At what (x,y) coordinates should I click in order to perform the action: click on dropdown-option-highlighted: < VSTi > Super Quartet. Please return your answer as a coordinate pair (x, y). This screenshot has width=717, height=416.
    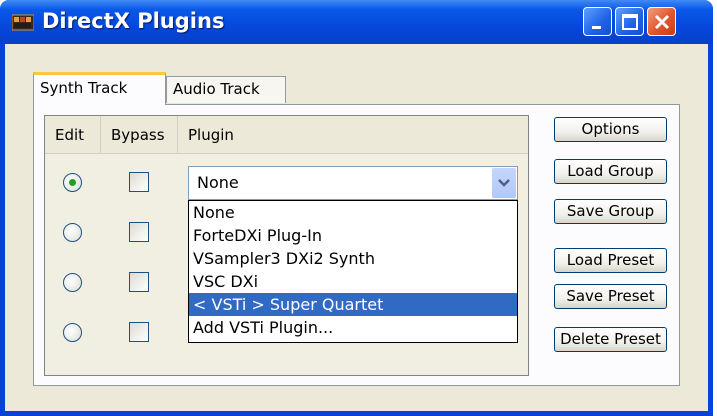
    Looking at the image, I should click on (353, 304).